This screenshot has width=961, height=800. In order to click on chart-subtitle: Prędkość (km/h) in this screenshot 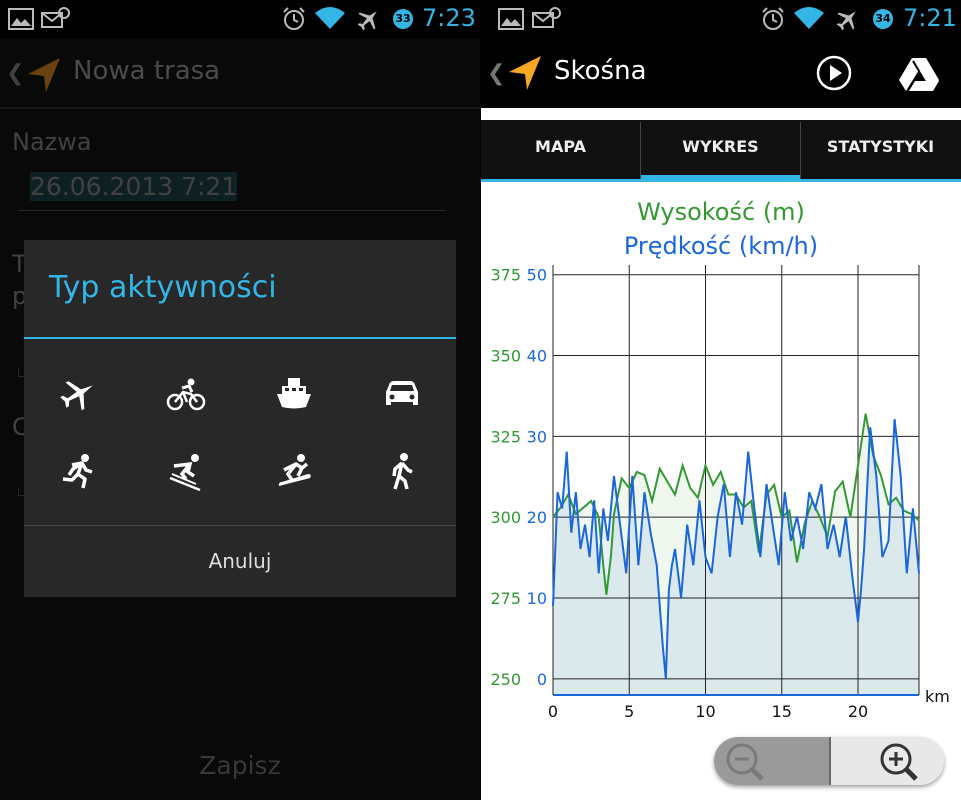, I will do `click(721, 246)`.